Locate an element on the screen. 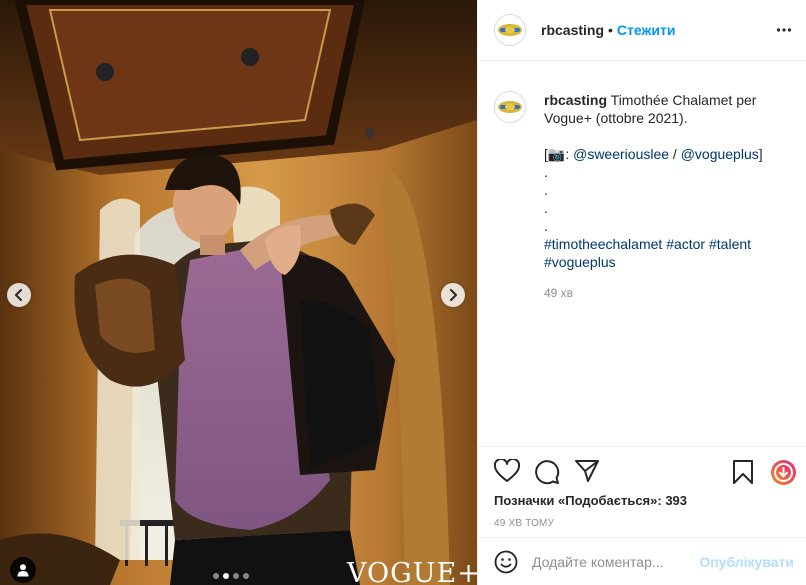 This screenshot has width=806, height=585. credit-bracket-close: ] is located at coordinates (760, 154).